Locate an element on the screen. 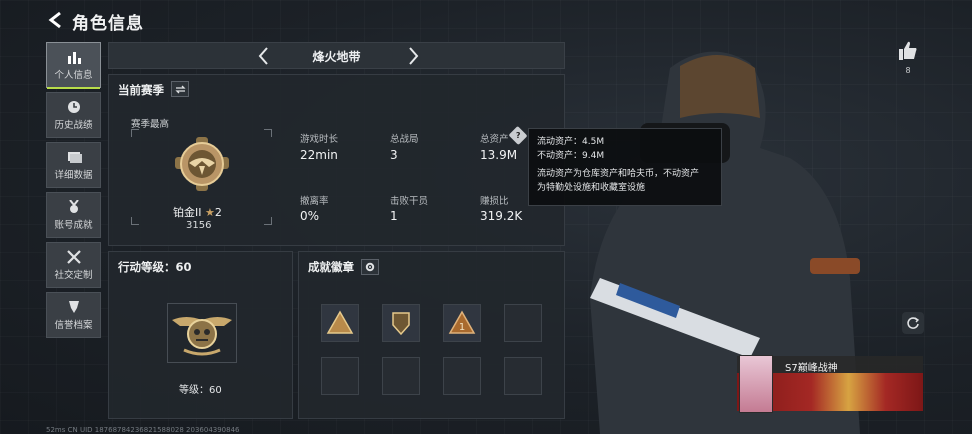  badges-title: 成就徽章 is located at coordinates (331, 267).